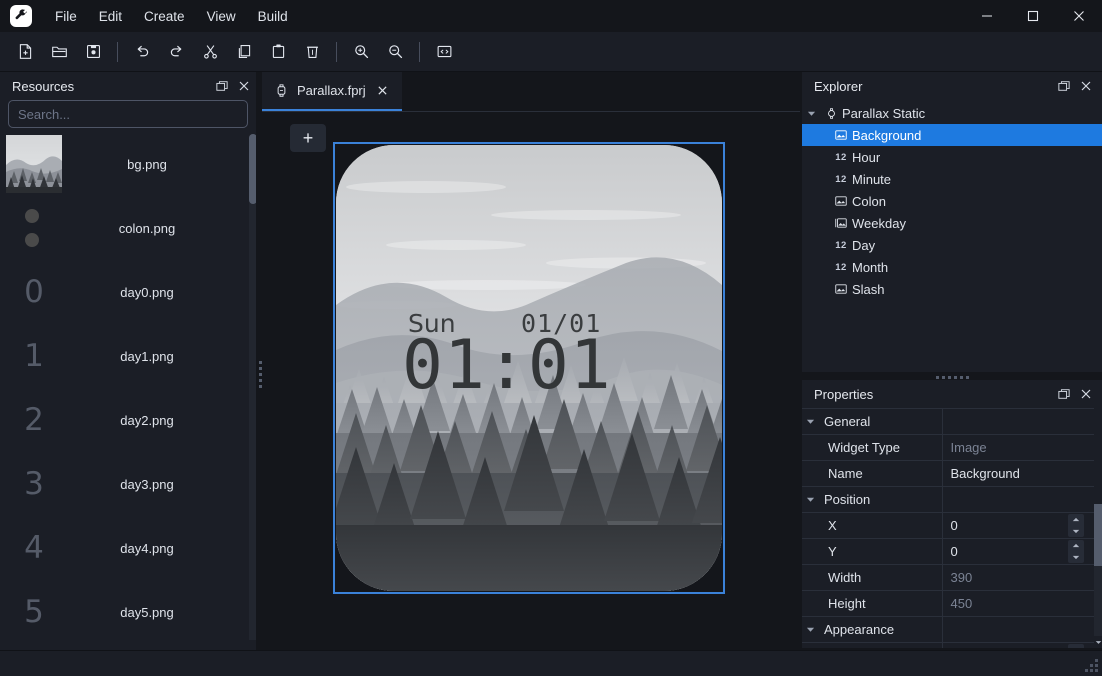 The width and height of the screenshot is (1102, 676). I want to click on zoom-in-button, so click(361, 52).